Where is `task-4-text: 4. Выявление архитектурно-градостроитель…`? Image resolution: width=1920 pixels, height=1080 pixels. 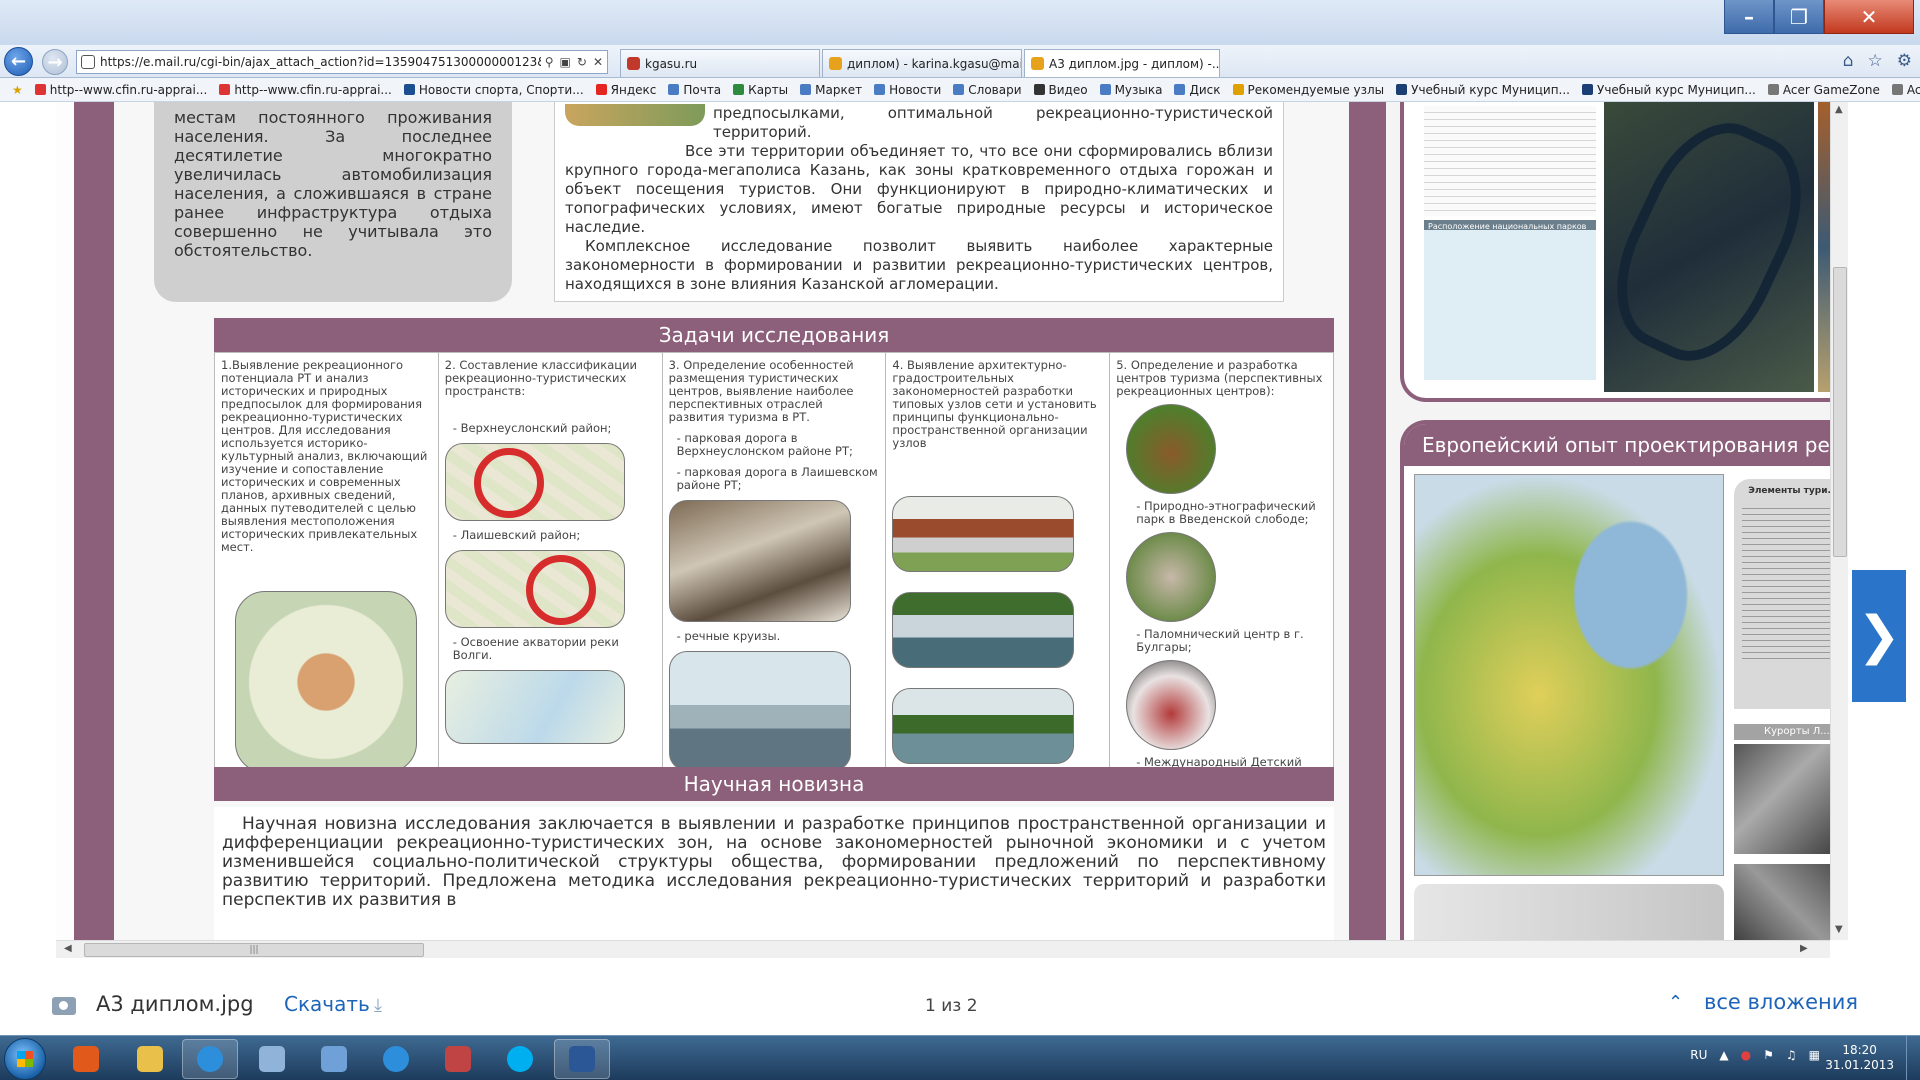
task-4-text: 4. Выявление архитектурно-градостроитель… is located at coordinates (994, 404).